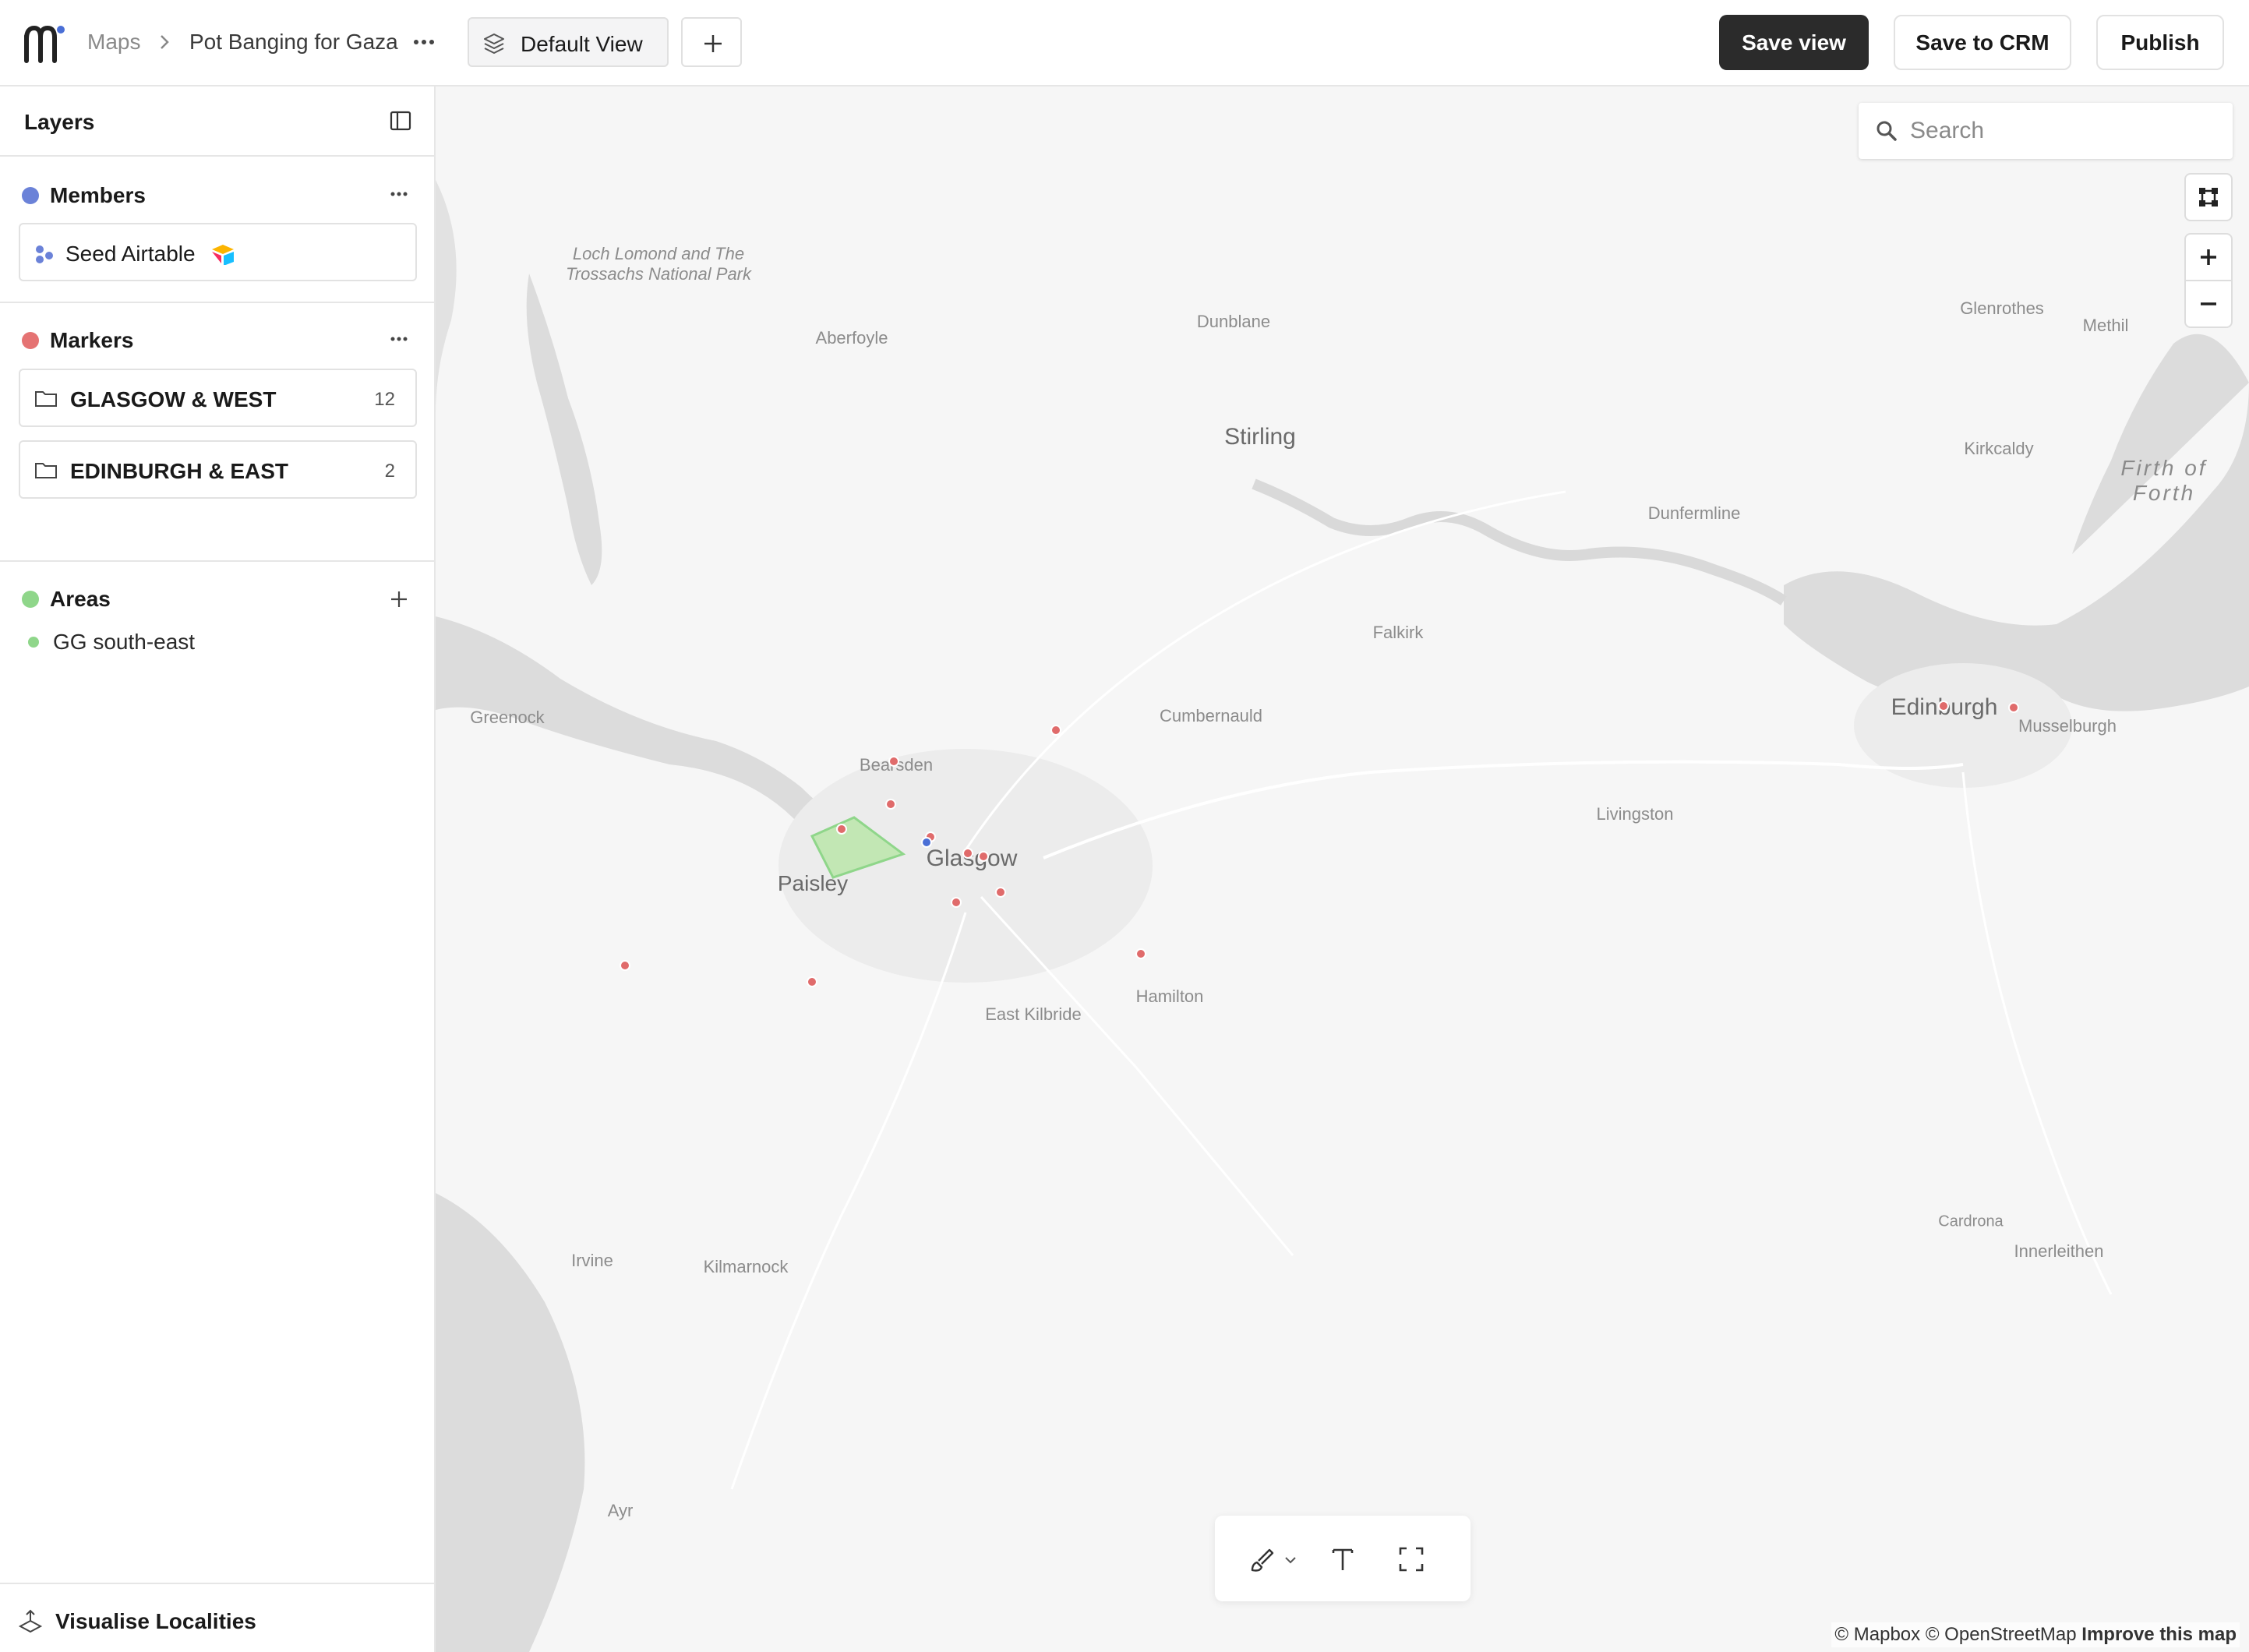 The height and width of the screenshot is (1652, 2249). What do you see at coordinates (30, 341) in the screenshot?
I see `markers-color-dot` at bounding box center [30, 341].